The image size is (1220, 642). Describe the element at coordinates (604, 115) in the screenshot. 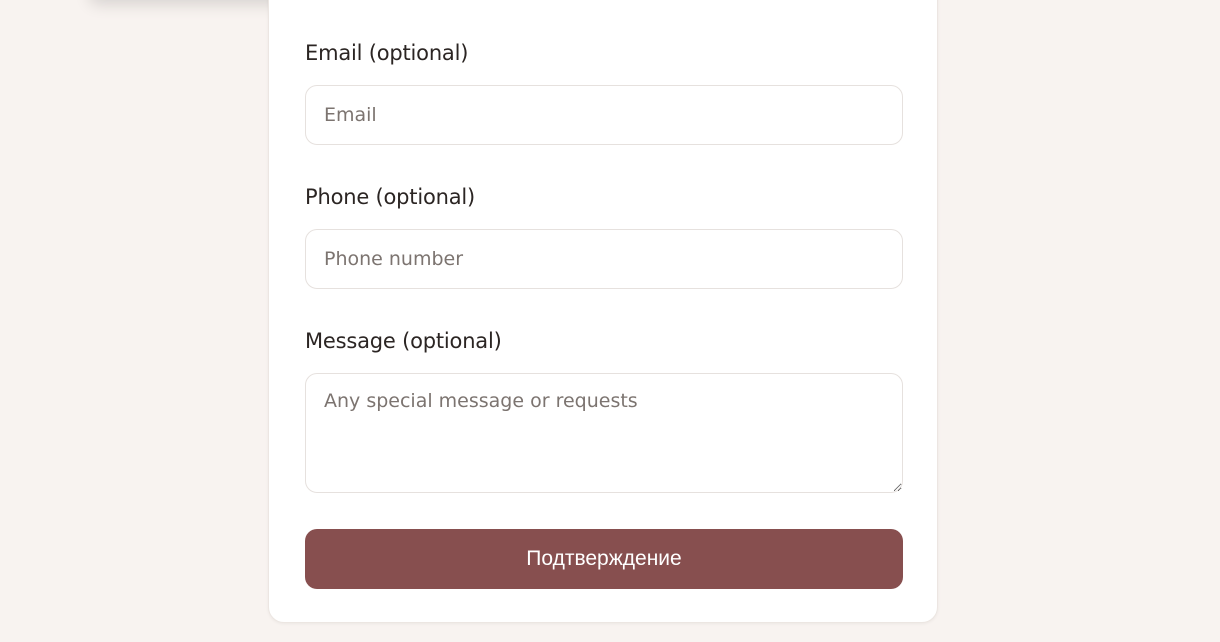

I see `email-field` at that location.